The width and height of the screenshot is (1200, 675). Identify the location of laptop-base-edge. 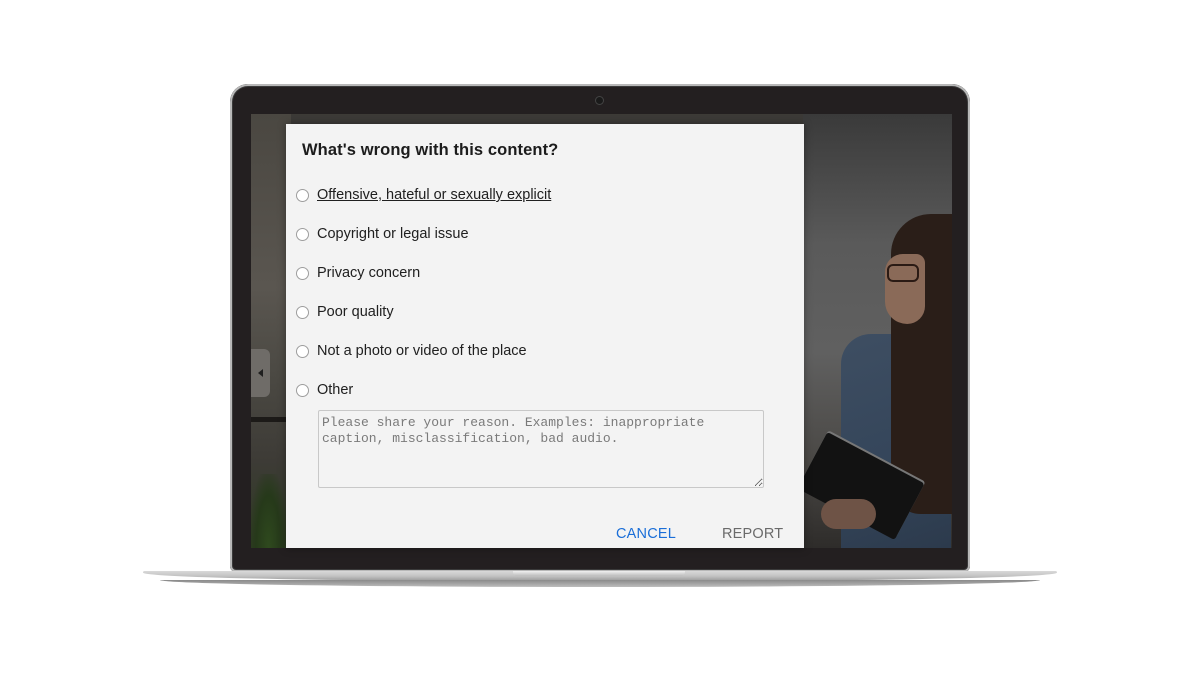
(600, 583).